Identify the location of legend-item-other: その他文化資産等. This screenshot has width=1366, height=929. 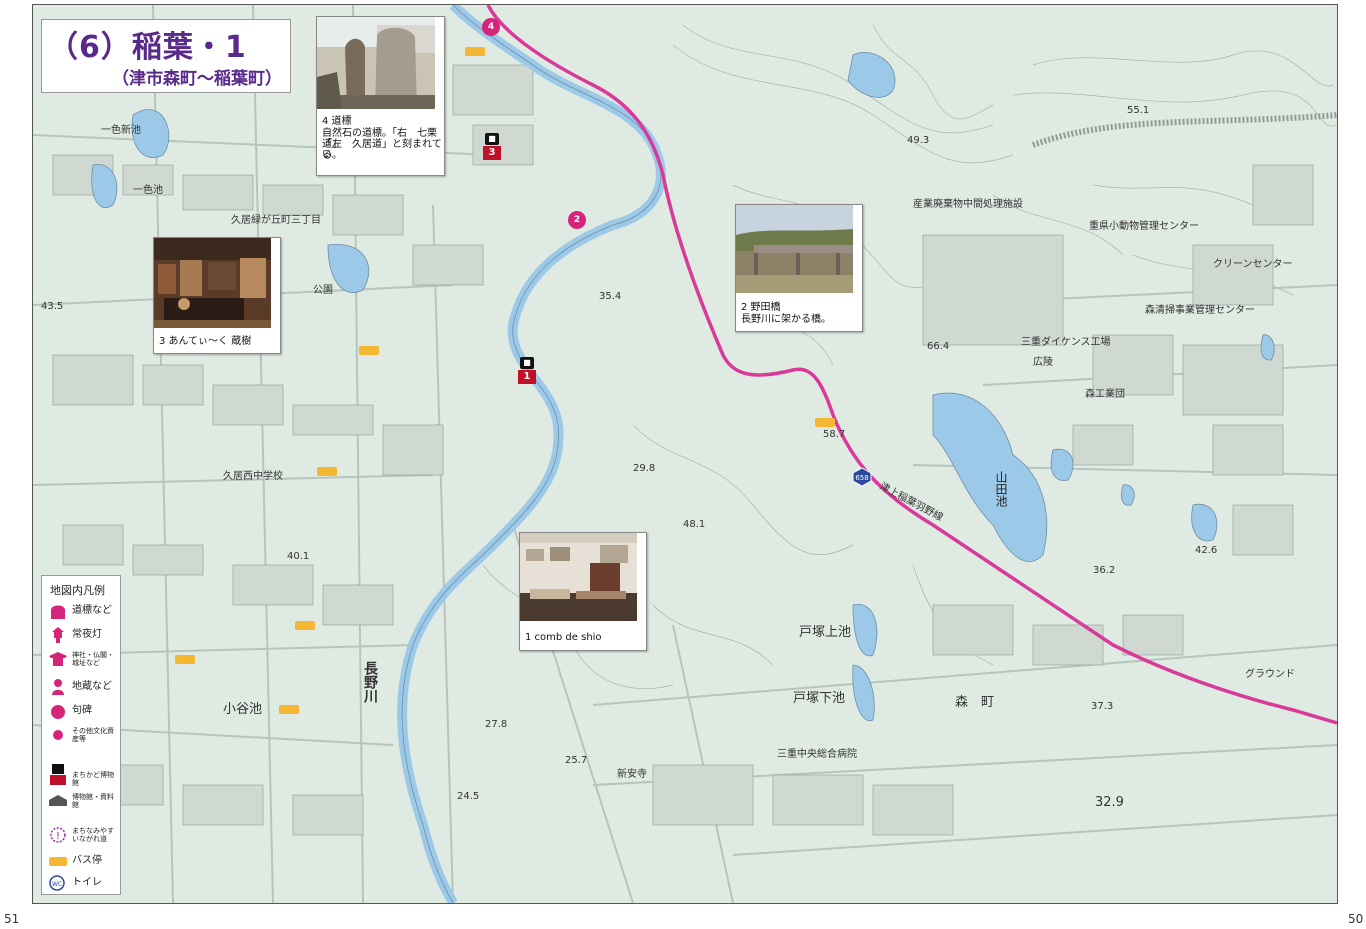
(83, 737).